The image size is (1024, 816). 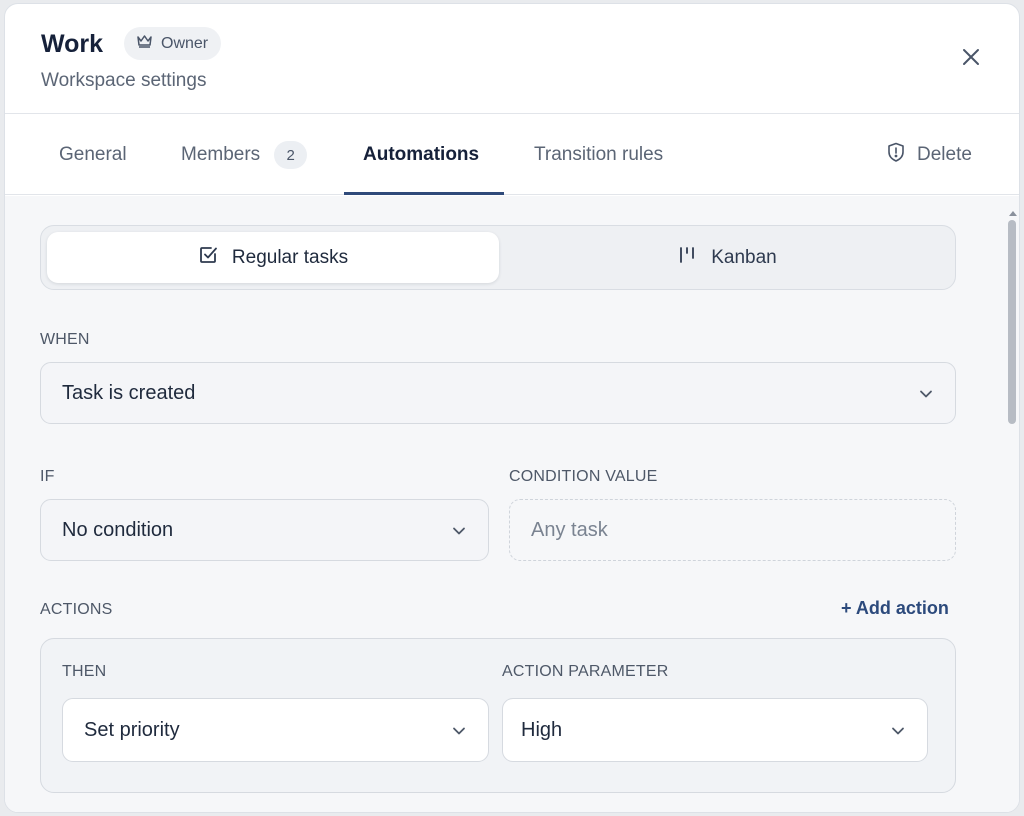 I want to click on action-parameter-value: High, so click(x=542, y=729).